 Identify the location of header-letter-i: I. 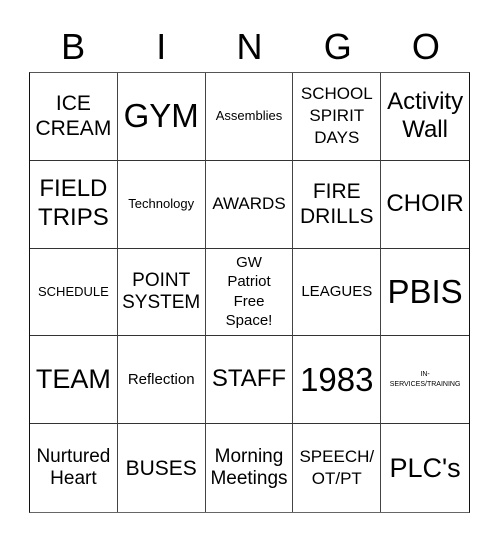
(161, 46).